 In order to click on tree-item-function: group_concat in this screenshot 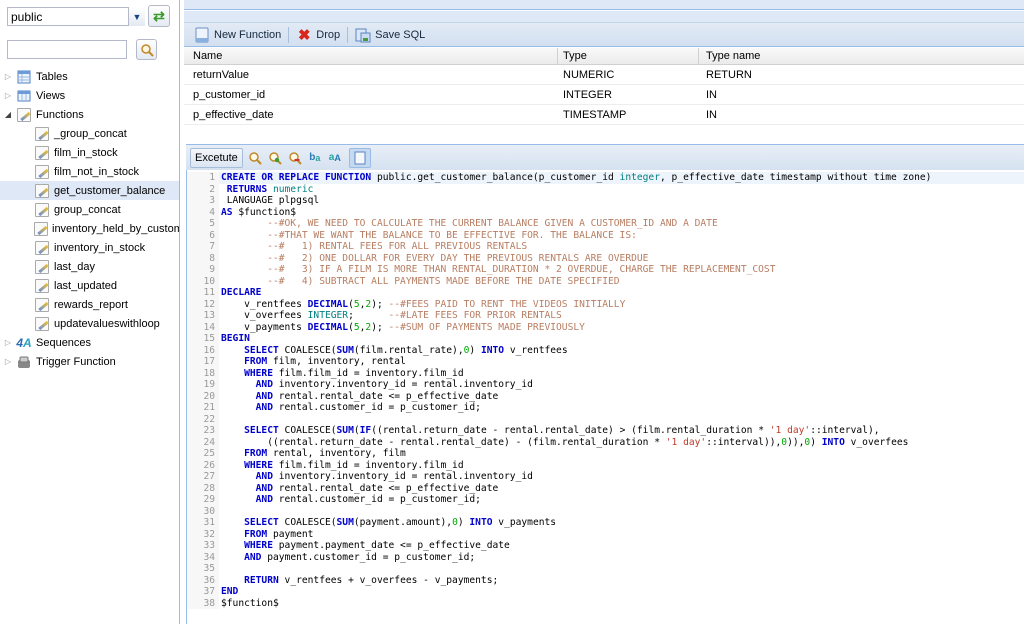, I will do `click(89, 209)`.